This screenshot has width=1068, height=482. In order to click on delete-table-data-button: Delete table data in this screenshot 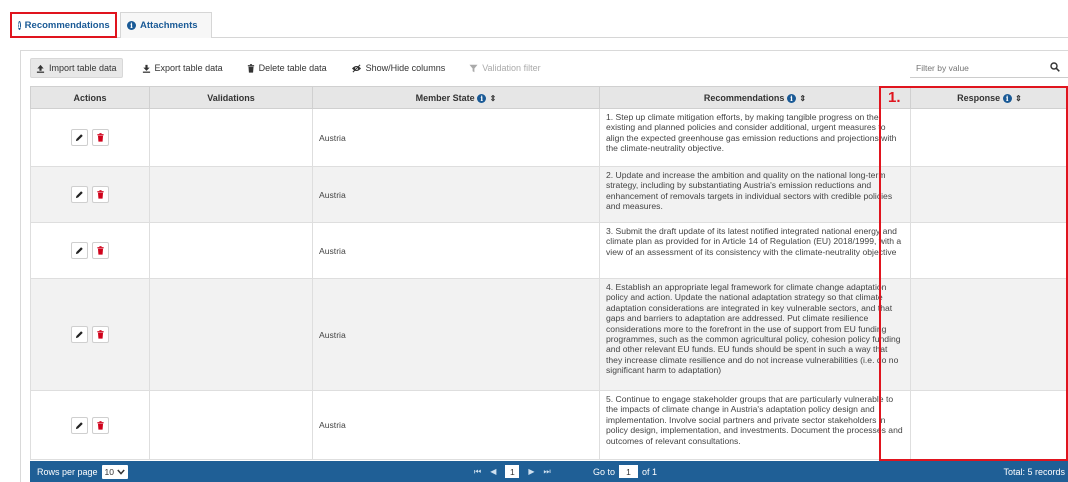, I will do `click(287, 68)`.